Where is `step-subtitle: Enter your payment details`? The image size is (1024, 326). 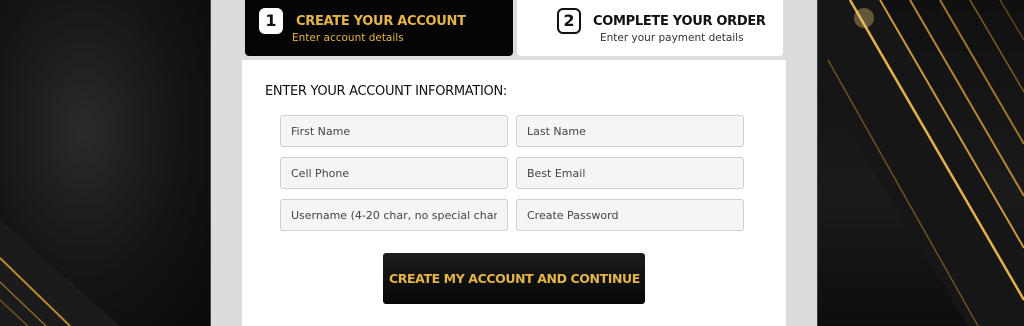
step-subtitle: Enter your payment details is located at coordinates (672, 38).